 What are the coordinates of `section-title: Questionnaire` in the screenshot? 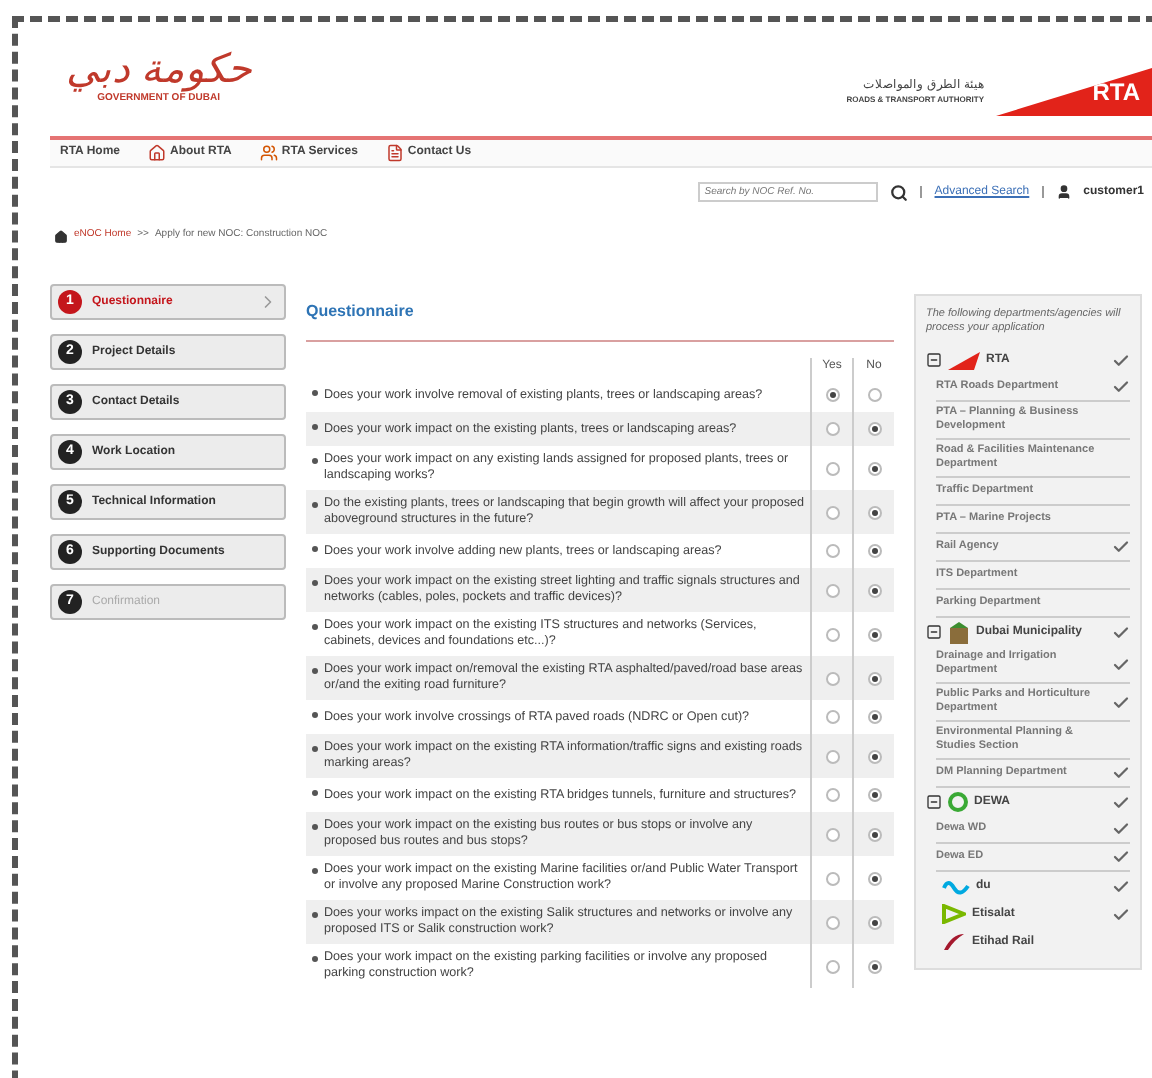 It's located at (360, 311).